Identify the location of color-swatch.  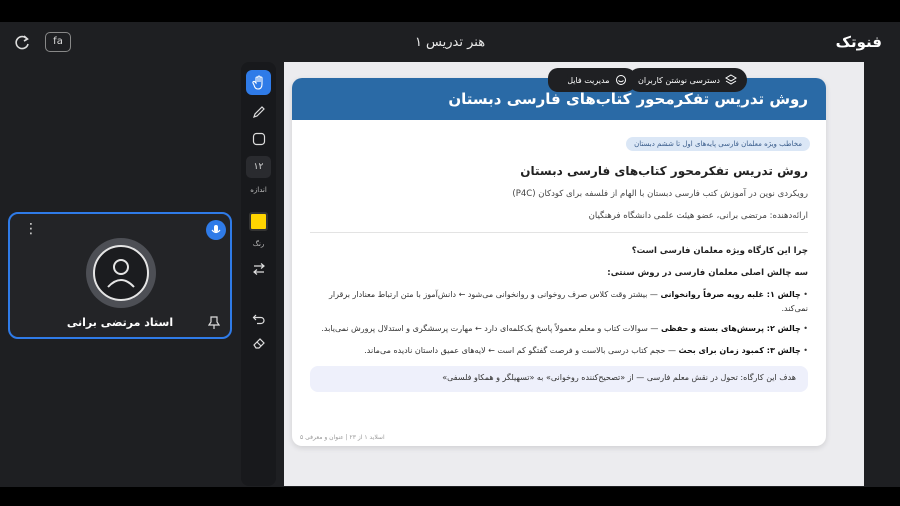
(258, 221).